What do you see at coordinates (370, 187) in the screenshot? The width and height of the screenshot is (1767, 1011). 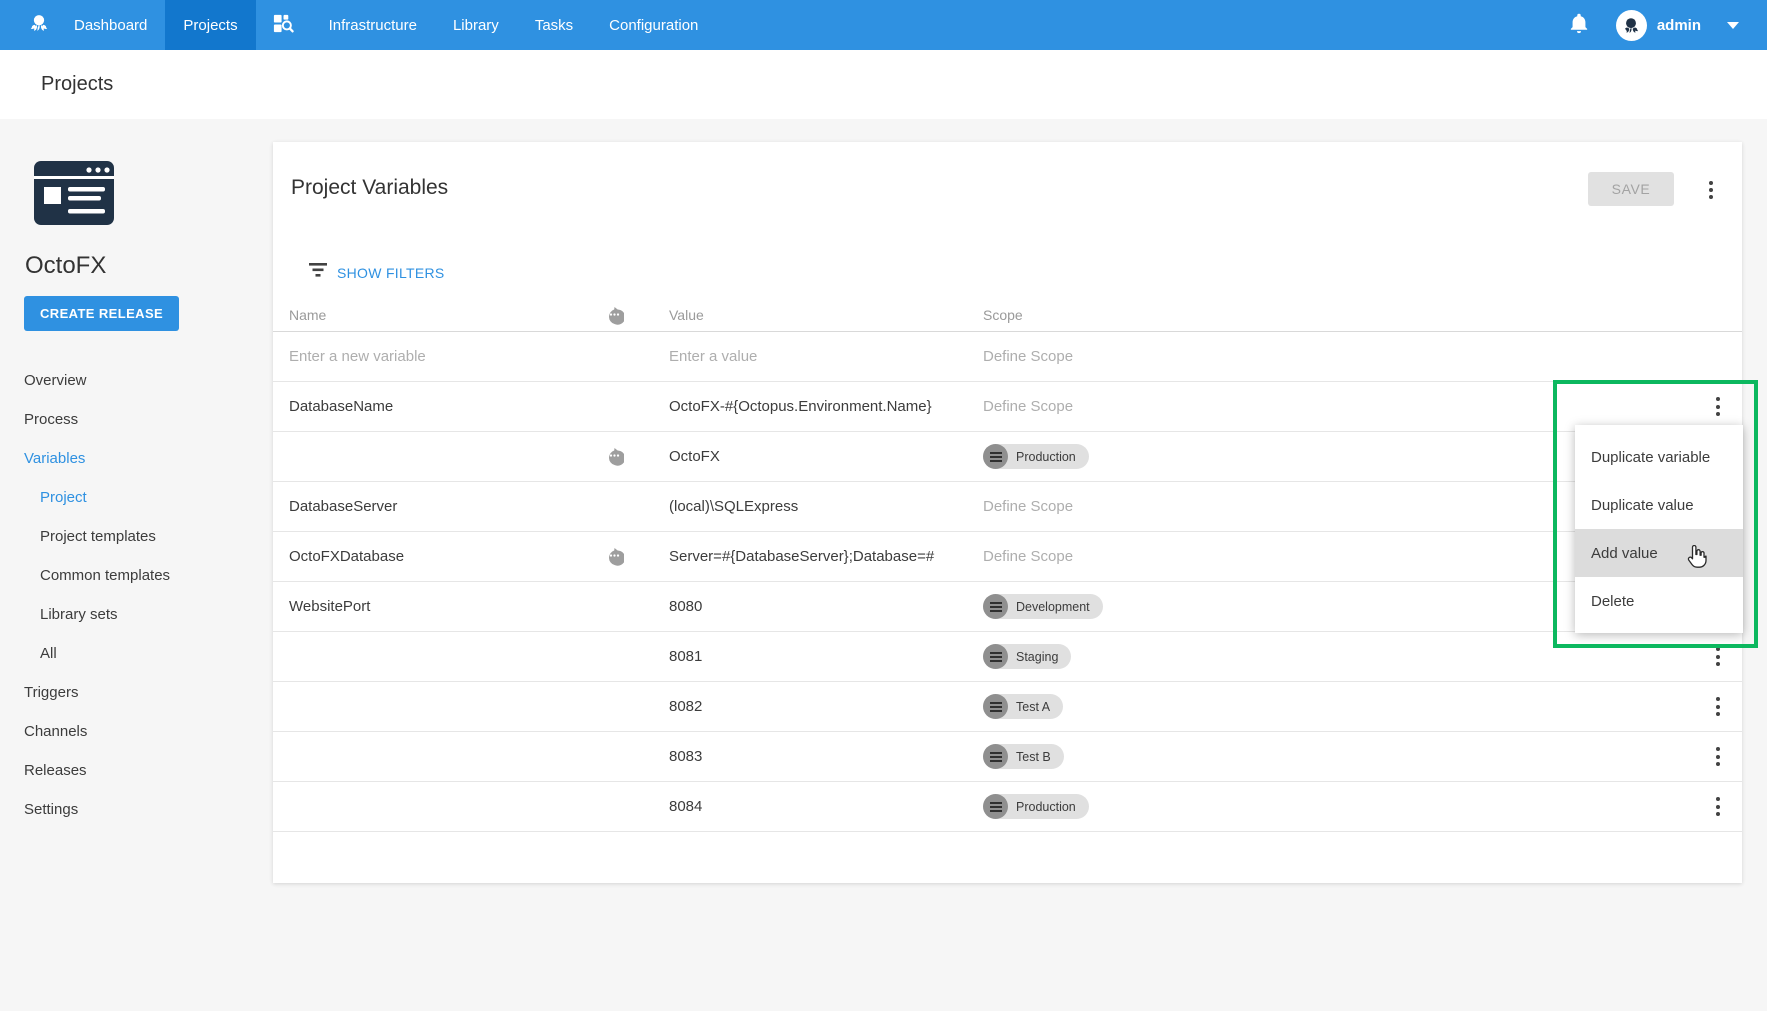 I see `panel-title: Project Variables` at bounding box center [370, 187].